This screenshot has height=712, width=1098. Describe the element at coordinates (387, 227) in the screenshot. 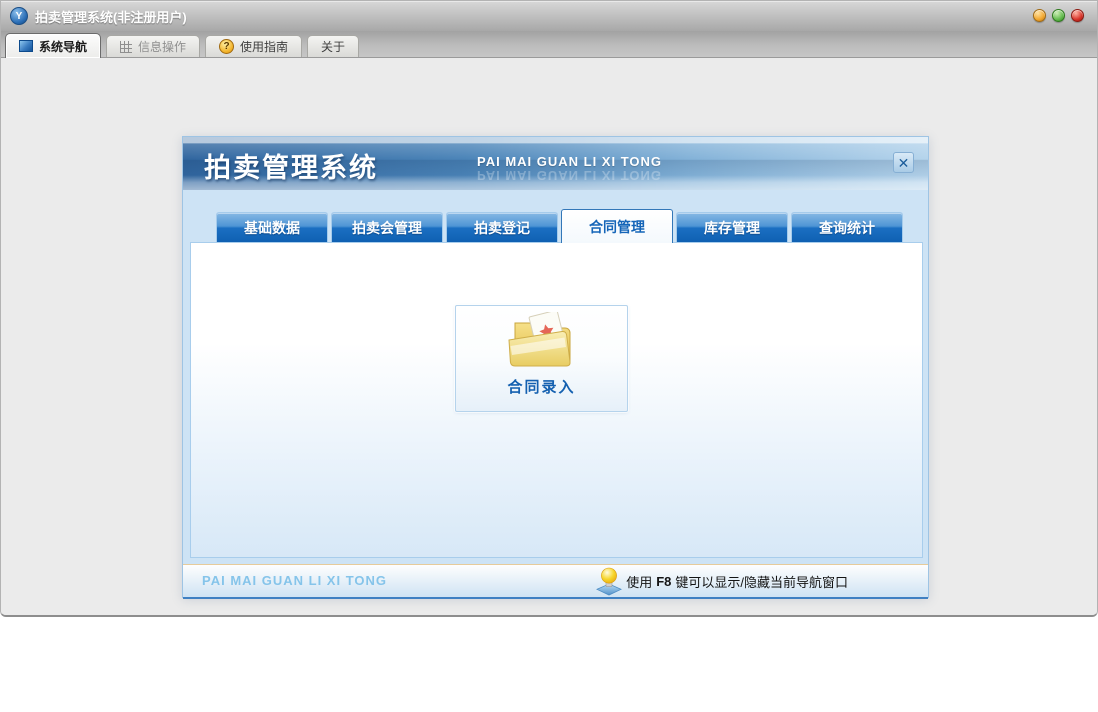

I see `dialog-tab-auction-management: 拍卖会管理` at that location.